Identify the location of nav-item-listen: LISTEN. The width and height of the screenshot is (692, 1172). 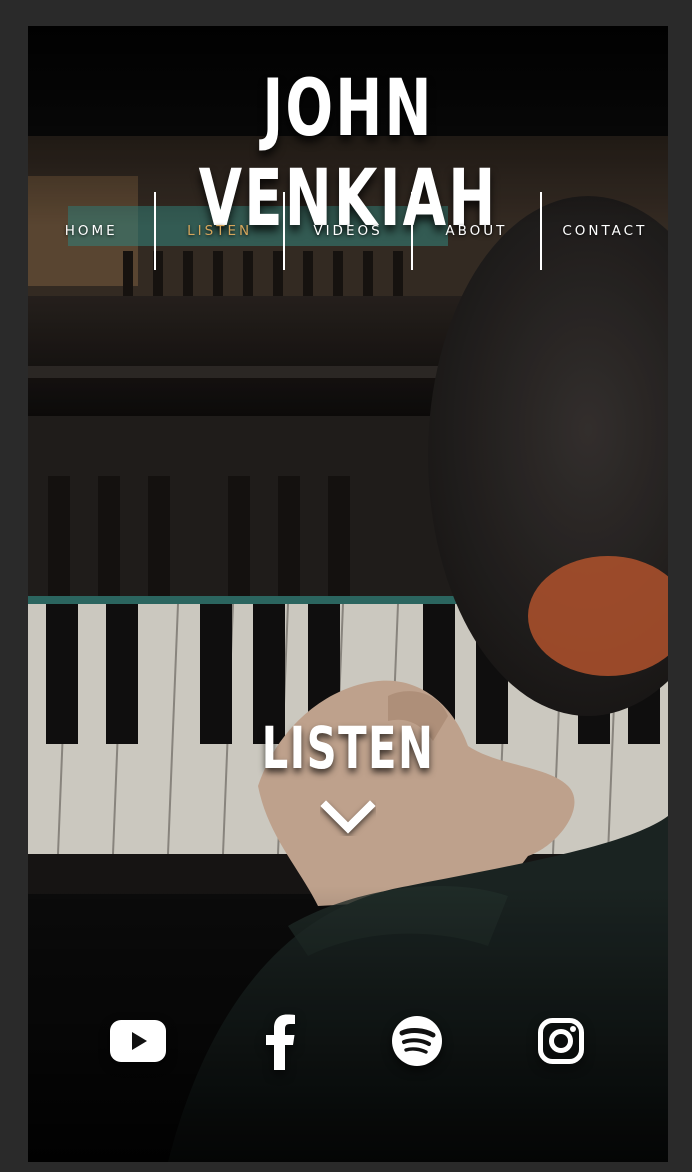
(220, 231).